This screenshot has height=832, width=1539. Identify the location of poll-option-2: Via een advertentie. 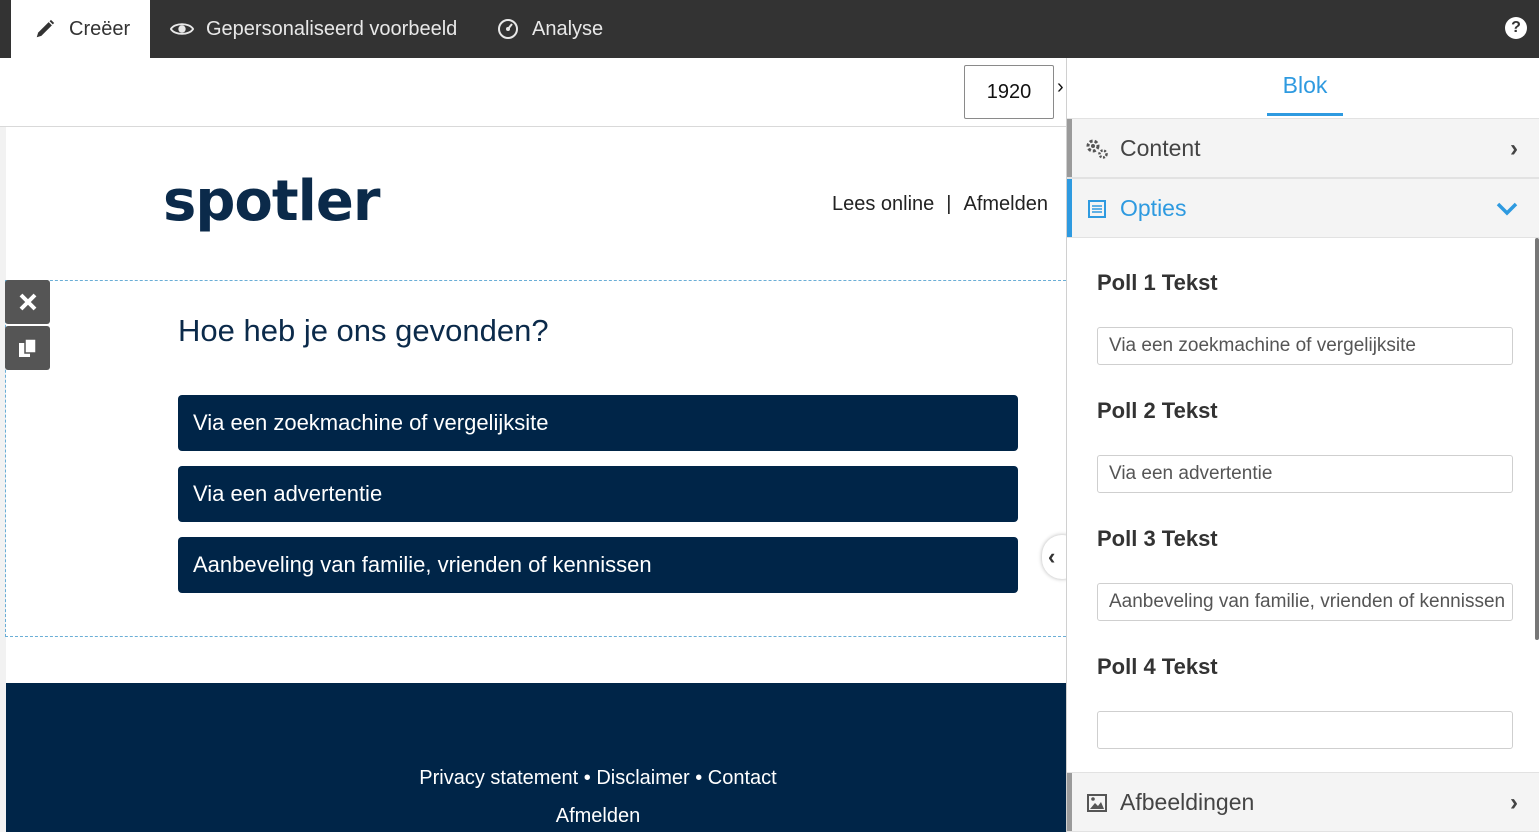
(598, 494).